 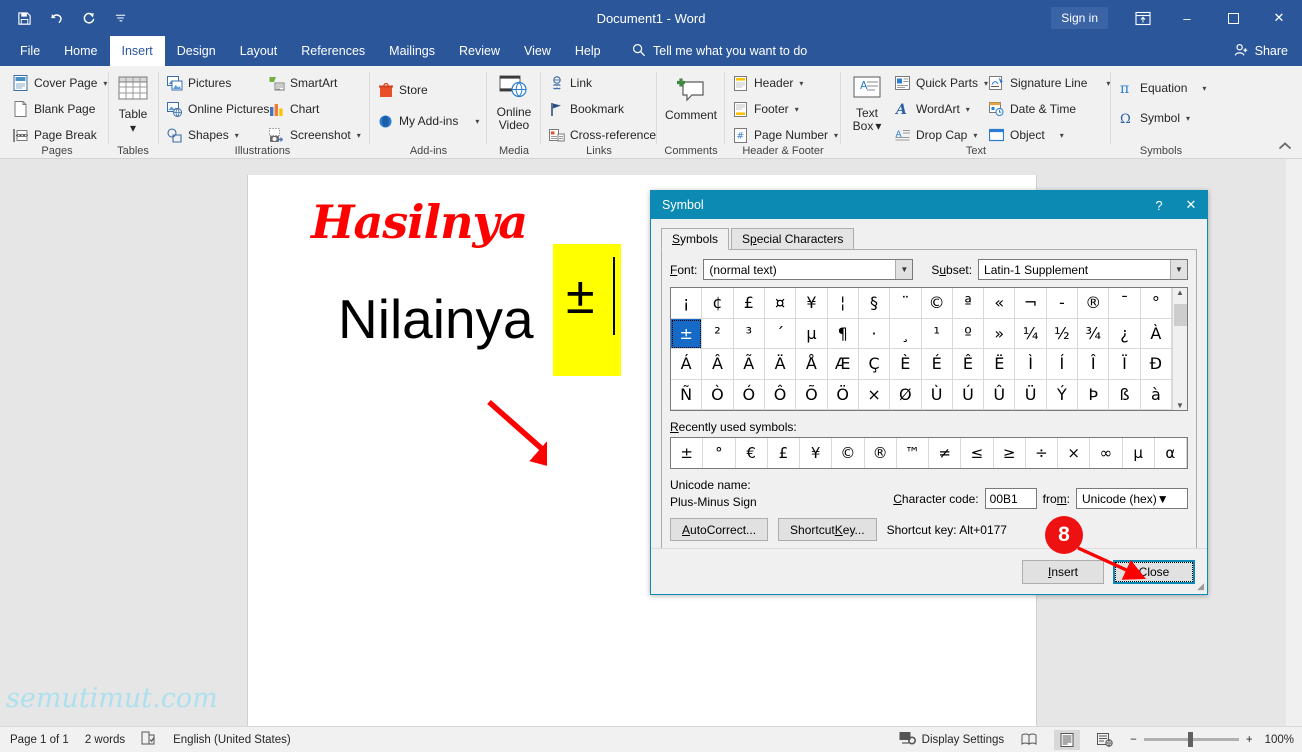 What do you see at coordinates (59, 109) in the screenshot?
I see `blank-page-button: Blank Page` at bounding box center [59, 109].